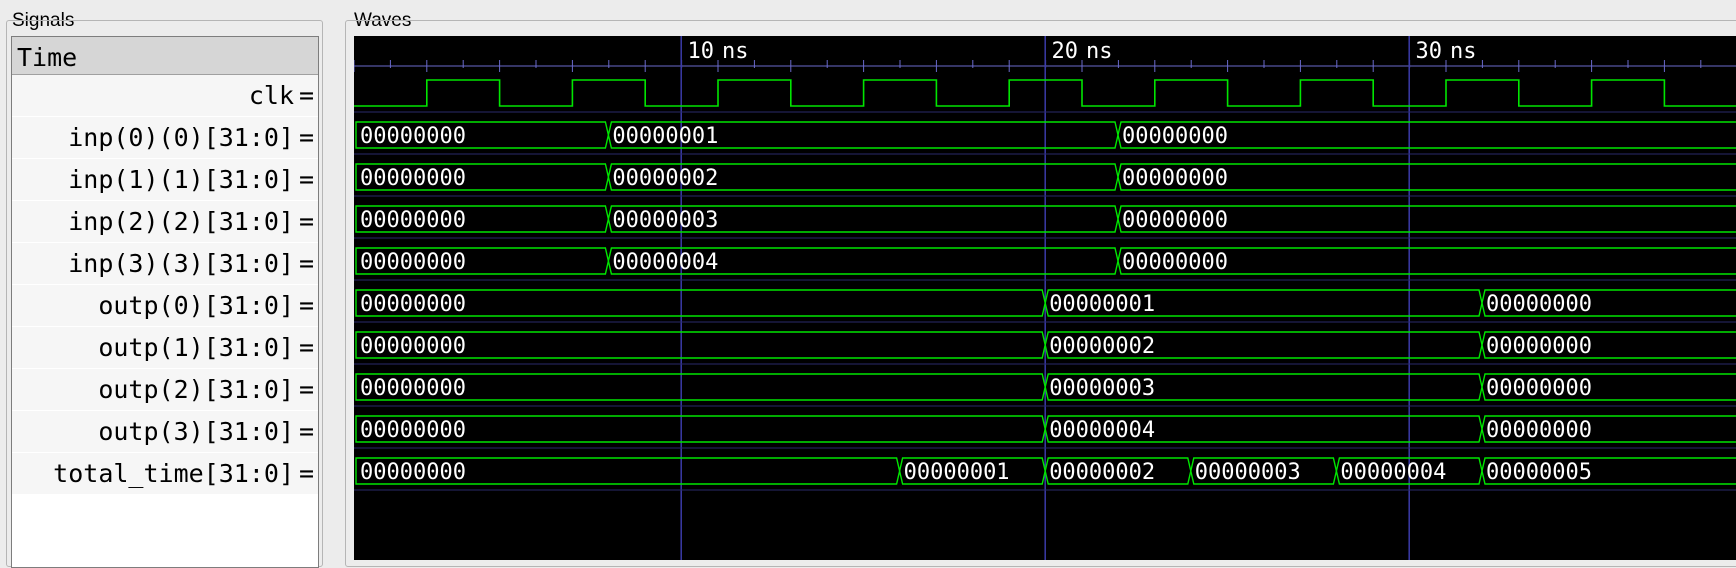 This screenshot has height=568, width=1736. Describe the element at coordinates (181, 179) in the screenshot. I see `signal-name: inp(1)(1)[31:0]` at that location.